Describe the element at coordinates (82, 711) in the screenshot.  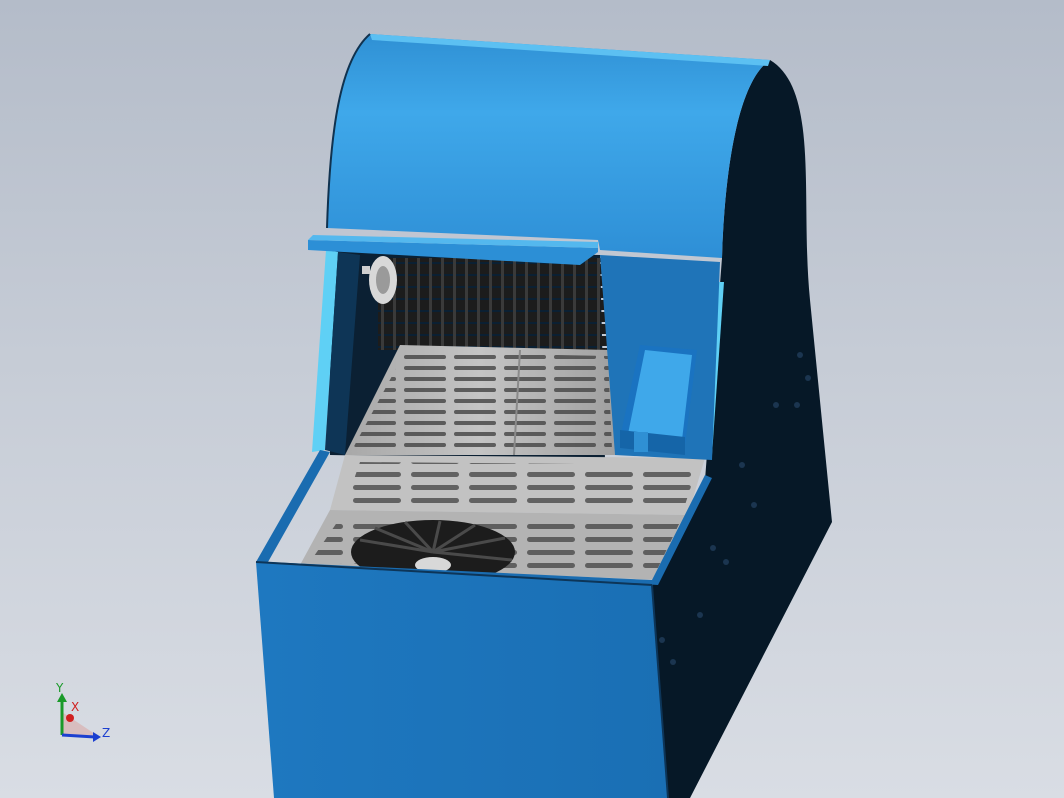
I see `view-orientation-triad: Y X Z` at that location.